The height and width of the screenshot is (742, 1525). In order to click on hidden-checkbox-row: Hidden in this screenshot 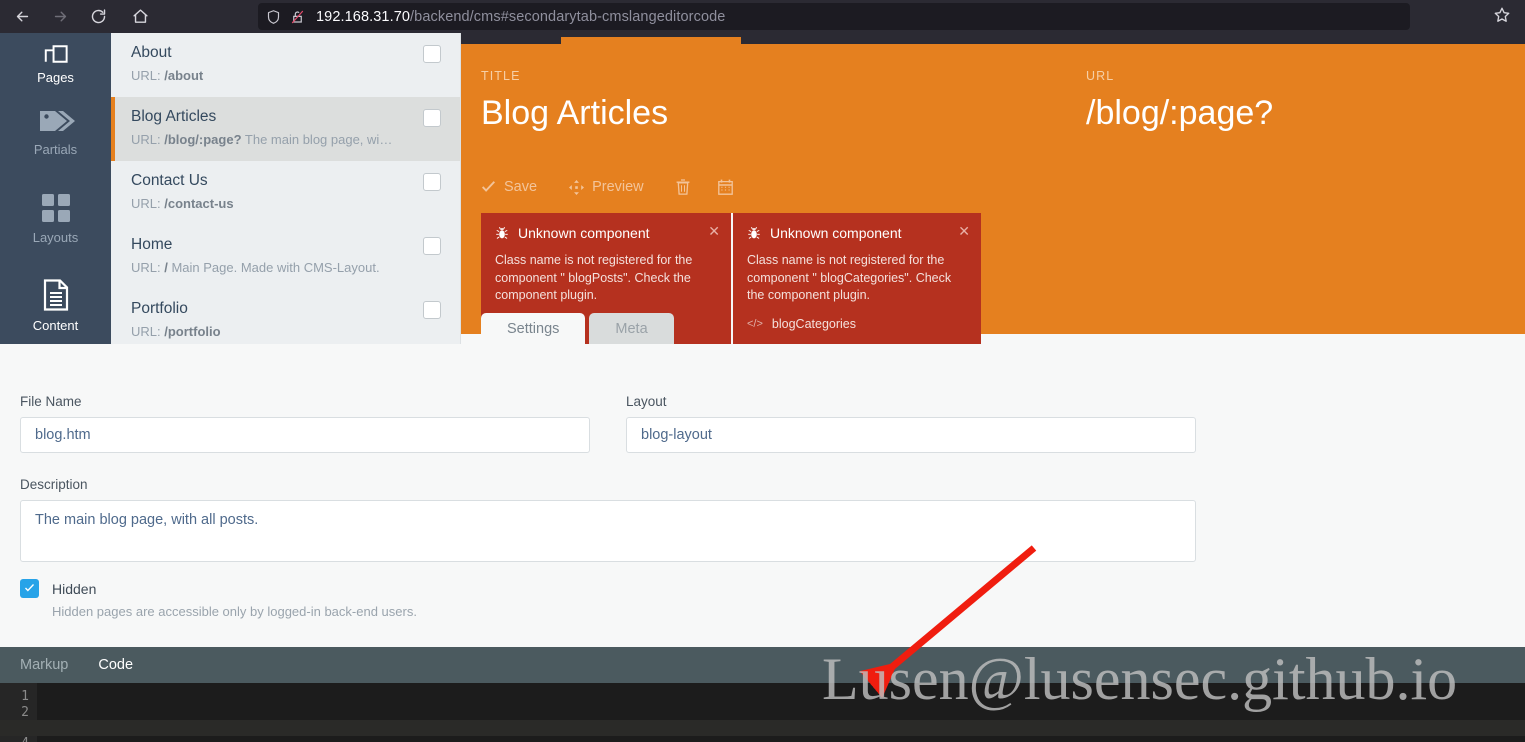, I will do `click(470, 588)`.